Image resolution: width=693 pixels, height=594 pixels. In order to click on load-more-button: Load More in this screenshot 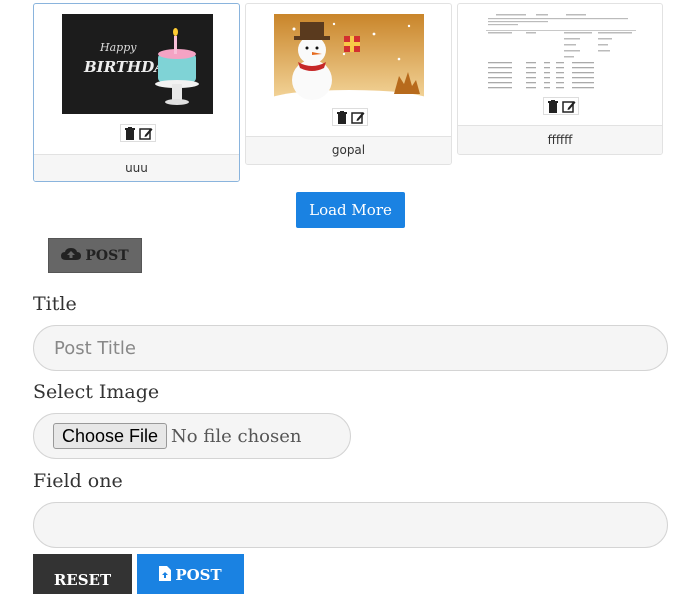, I will do `click(350, 210)`.